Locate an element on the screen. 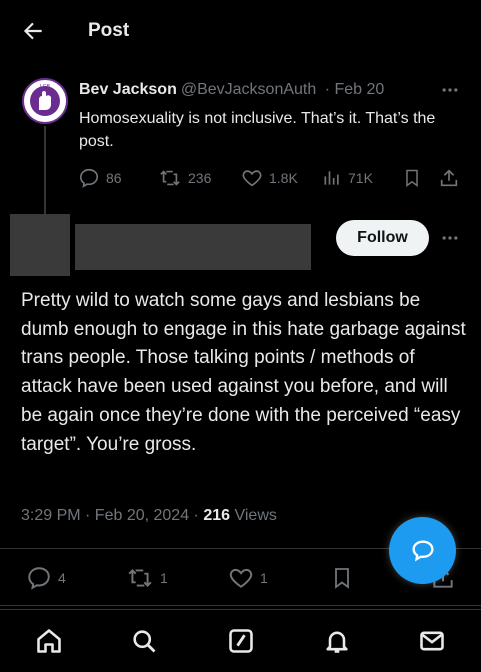 This screenshot has height=672, width=481. views-count: 216 is located at coordinates (217, 515).